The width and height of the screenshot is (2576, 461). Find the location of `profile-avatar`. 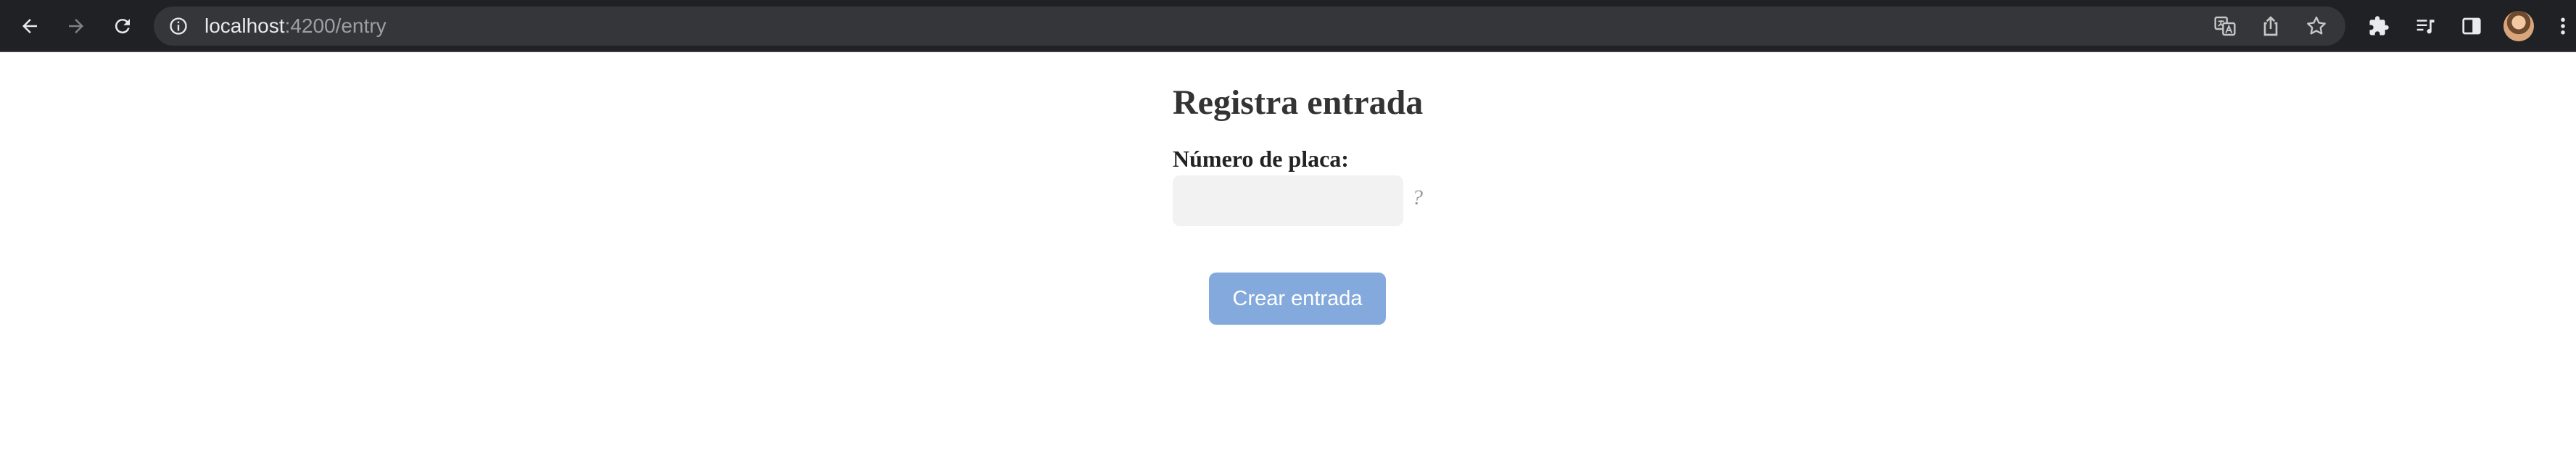

profile-avatar is located at coordinates (2518, 26).